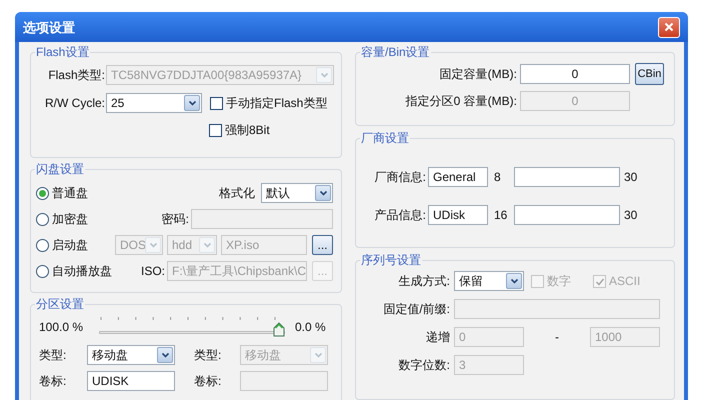 This screenshot has height=400, width=713. What do you see at coordinates (395, 52) in the screenshot?
I see `group-title: 容量/Bin设置` at bounding box center [395, 52].